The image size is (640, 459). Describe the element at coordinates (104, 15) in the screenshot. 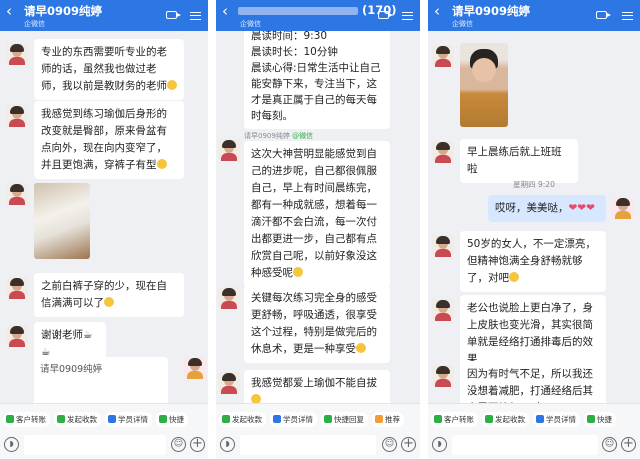

I see `chat-header: ‹ 请早0909纯婷 企微信` at that location.